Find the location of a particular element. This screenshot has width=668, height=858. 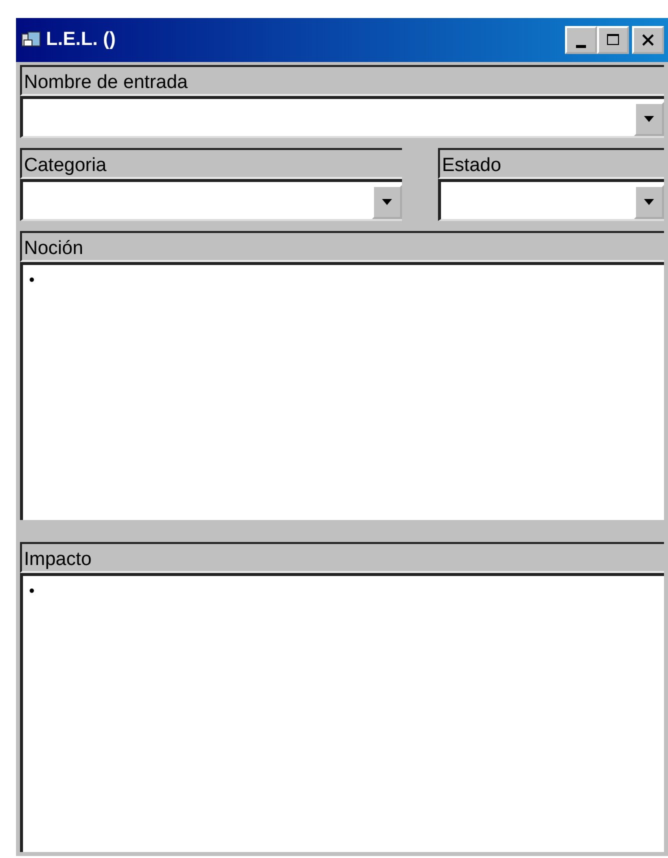

state-dropdown is located at coordinates (551, 200).